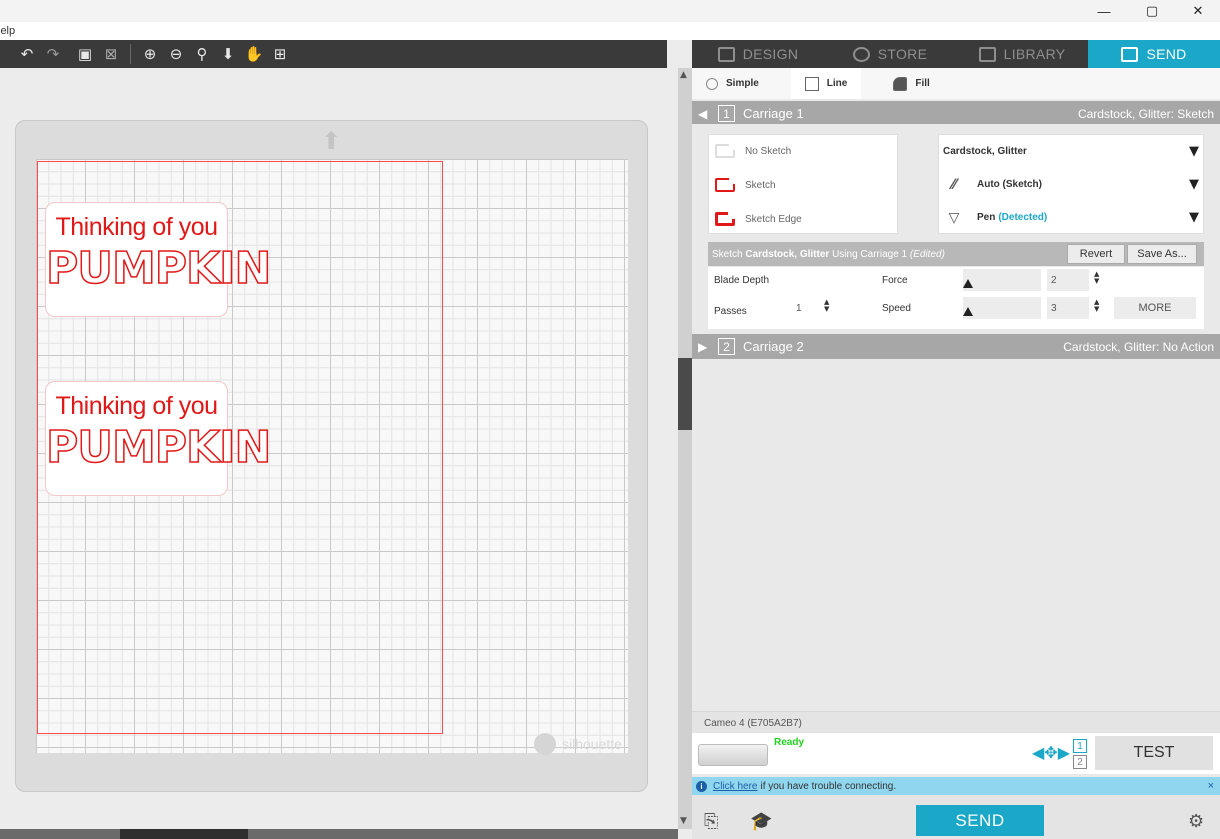 The height and width of the screenshot is (839, 1220). Describe the element at coordinates (773, 346) in the screenshot. I see `carriage-title: Carriage 2` at that location.